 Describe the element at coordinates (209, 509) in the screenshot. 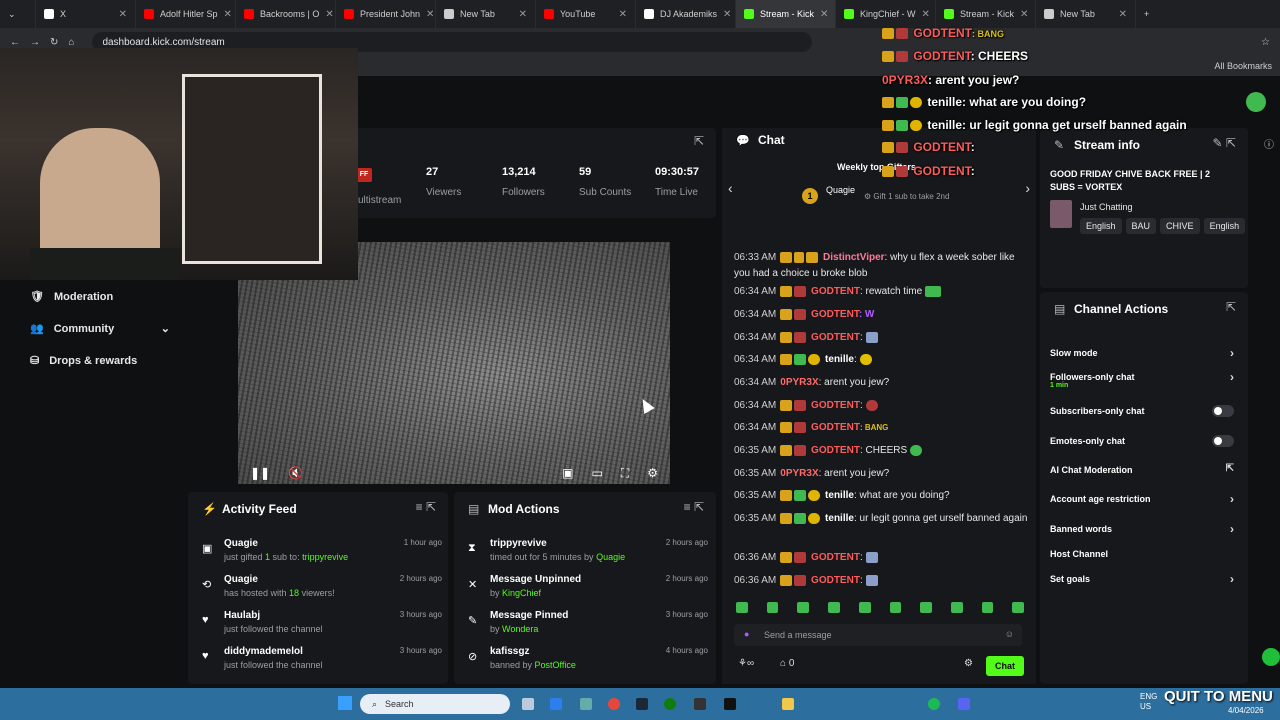

I see `lightning-icon: ⚡` at that location.